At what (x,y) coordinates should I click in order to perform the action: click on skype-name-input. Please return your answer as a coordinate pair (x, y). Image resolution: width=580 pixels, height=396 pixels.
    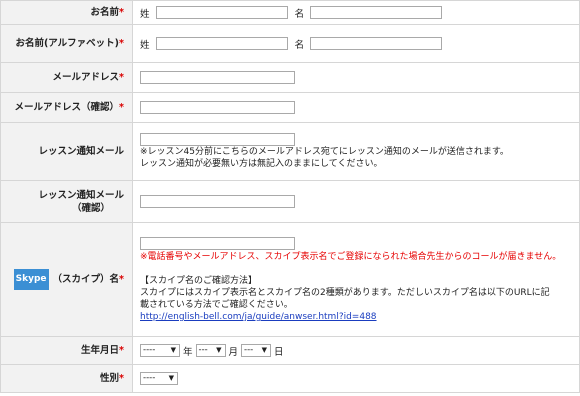
    Looking at the image, I should click on (217, 243).